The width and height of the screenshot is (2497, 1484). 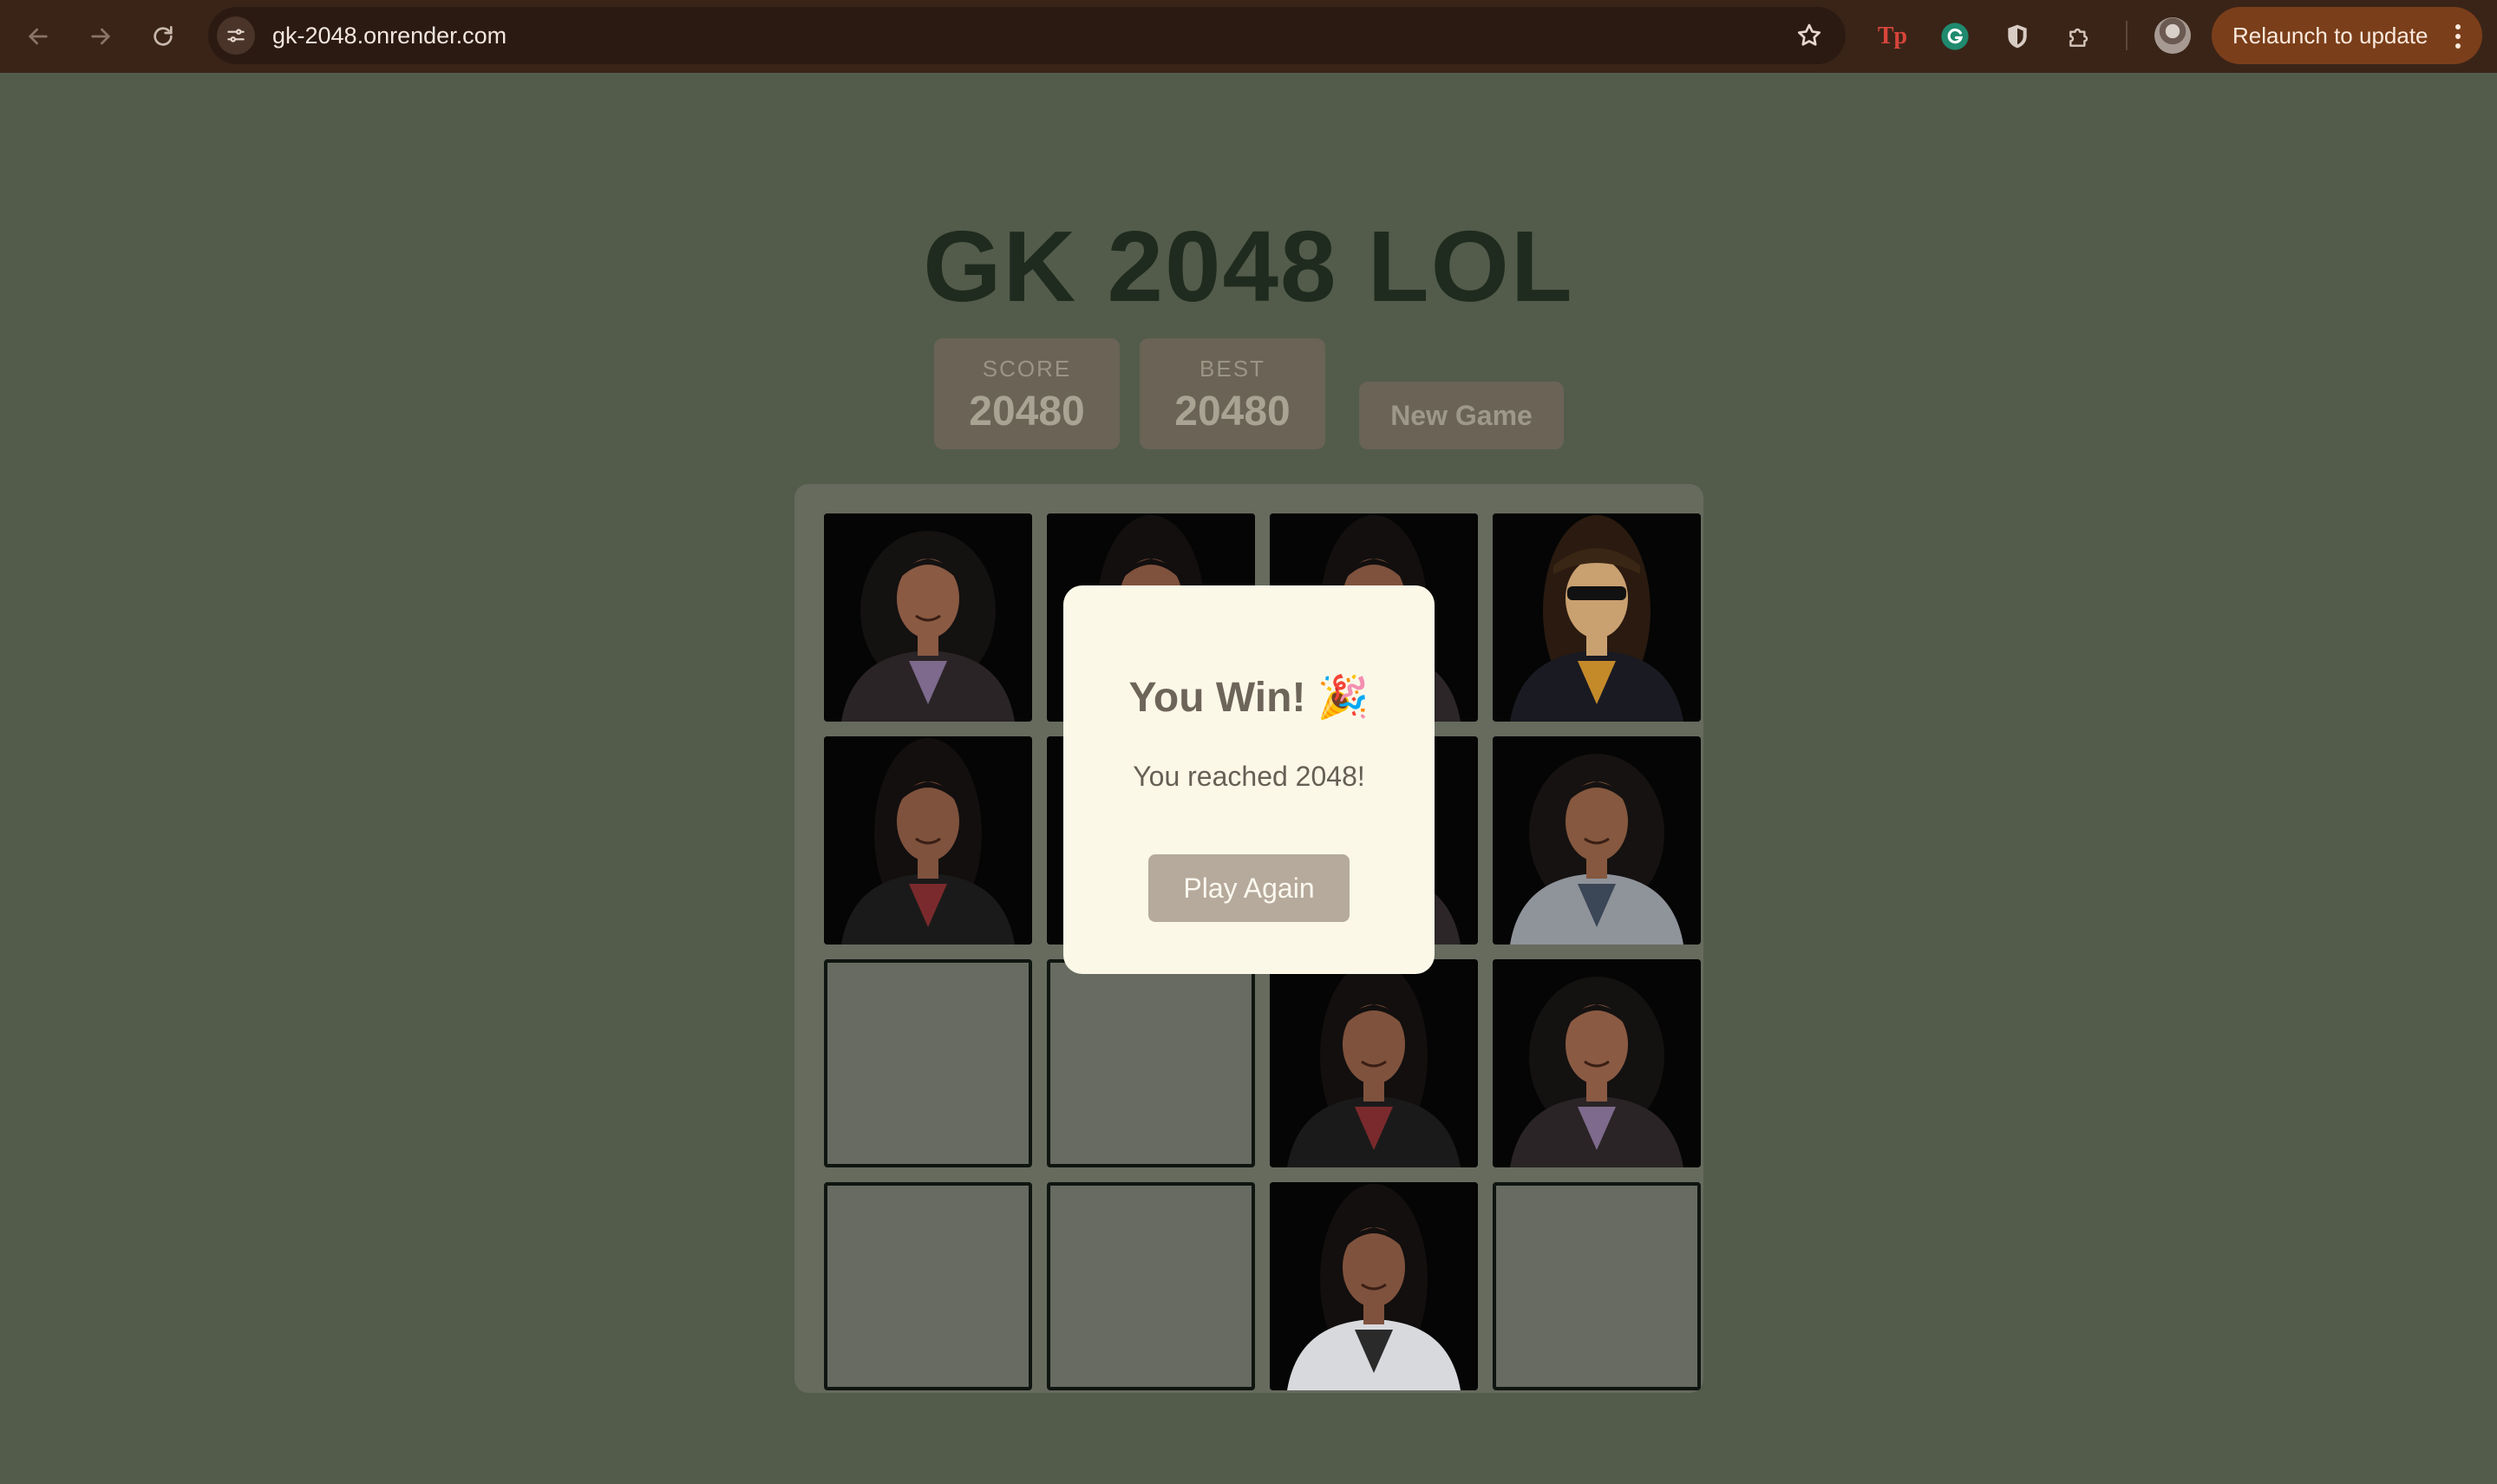 I want to click on best-value: 20480, so click(x=1232, y=412).